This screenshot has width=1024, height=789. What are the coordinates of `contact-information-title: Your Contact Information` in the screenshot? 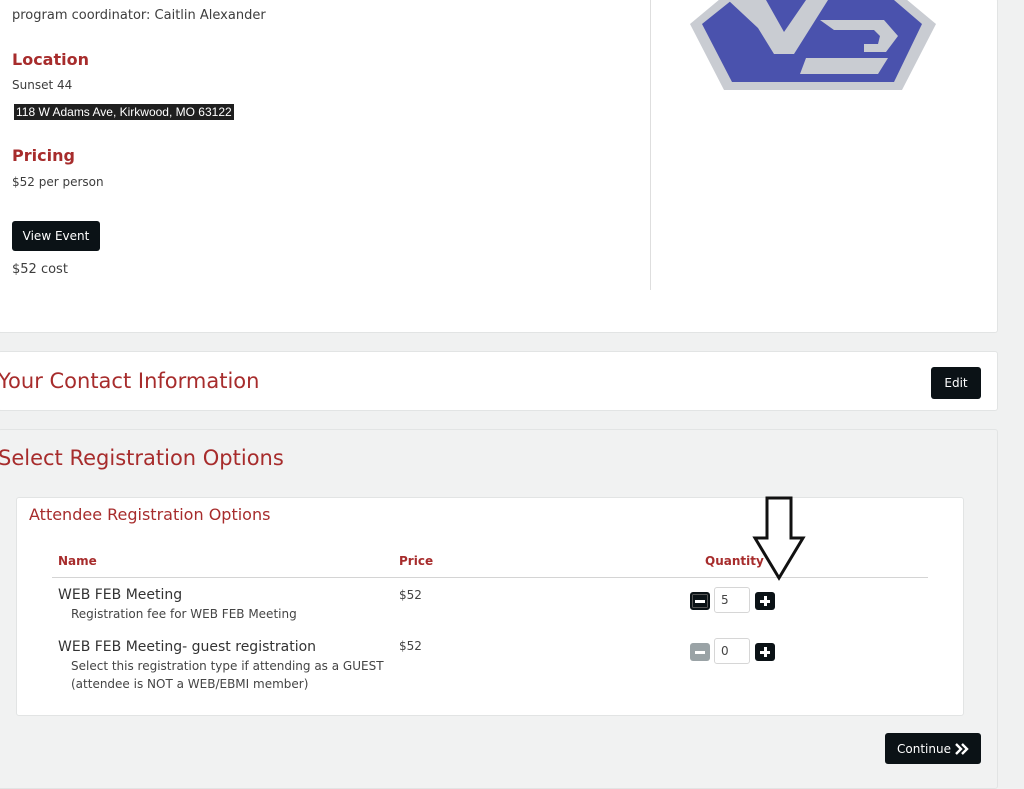 It's located at (130, 381).